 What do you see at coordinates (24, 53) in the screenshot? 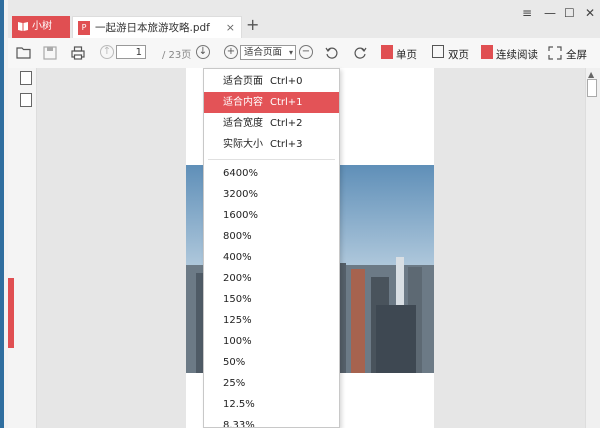
I see `open-folder-icon` at bounding box center [24, 53].